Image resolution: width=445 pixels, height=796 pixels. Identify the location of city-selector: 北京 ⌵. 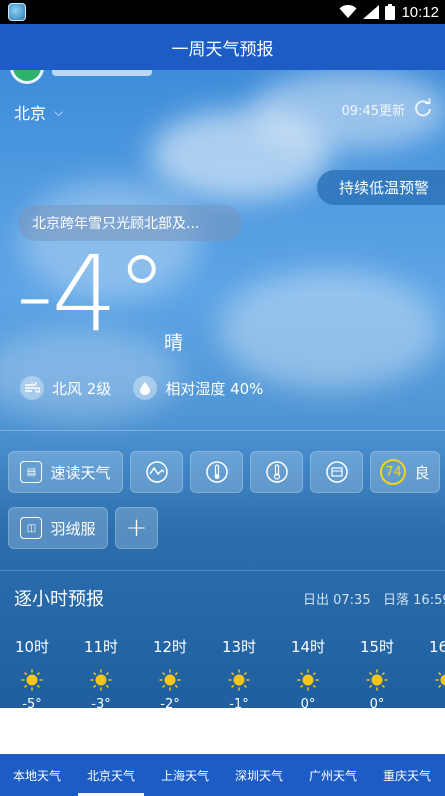
(38, 112).